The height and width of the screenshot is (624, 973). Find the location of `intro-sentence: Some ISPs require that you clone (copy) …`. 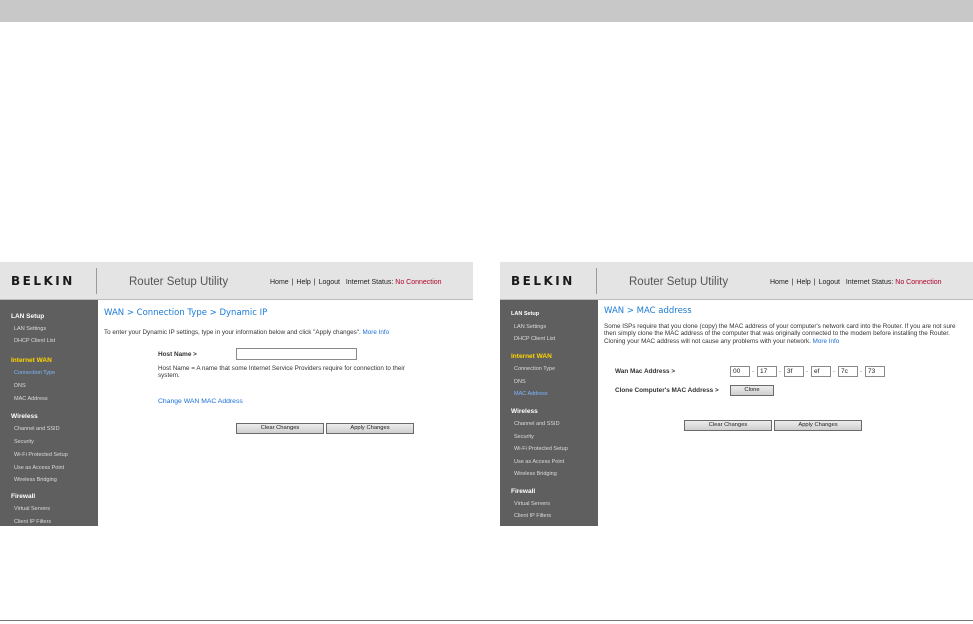

intro-sentence: Some ISPs require that you clone (copy) … is located at coordinates (780, 334).